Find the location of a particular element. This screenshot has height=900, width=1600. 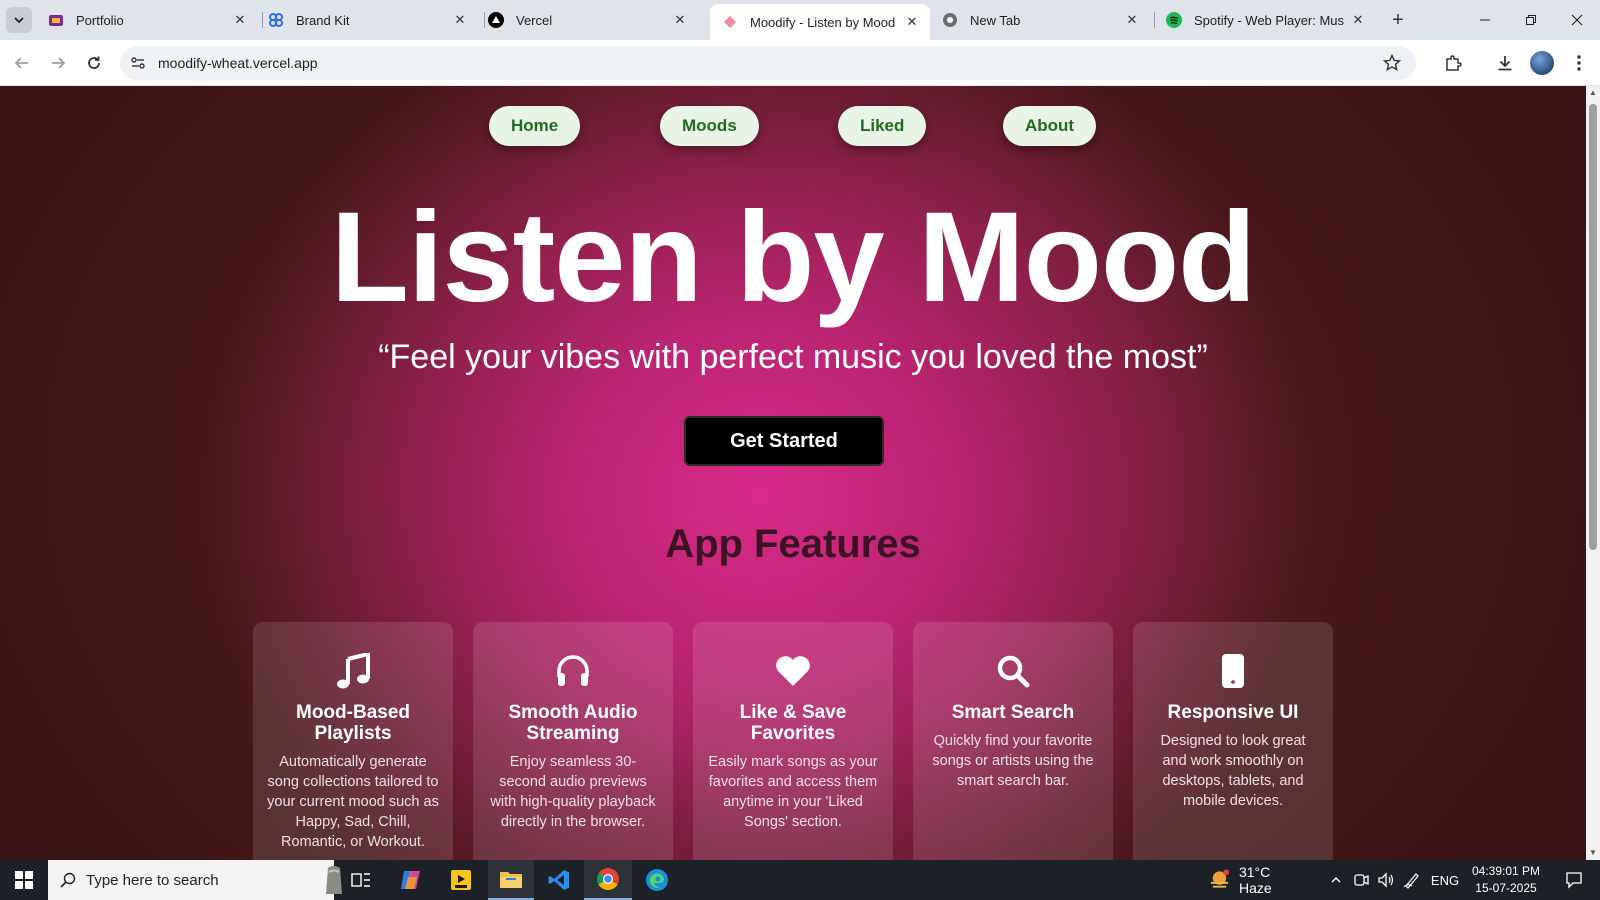

mobile-icon is located at coordinates (1233, 671).